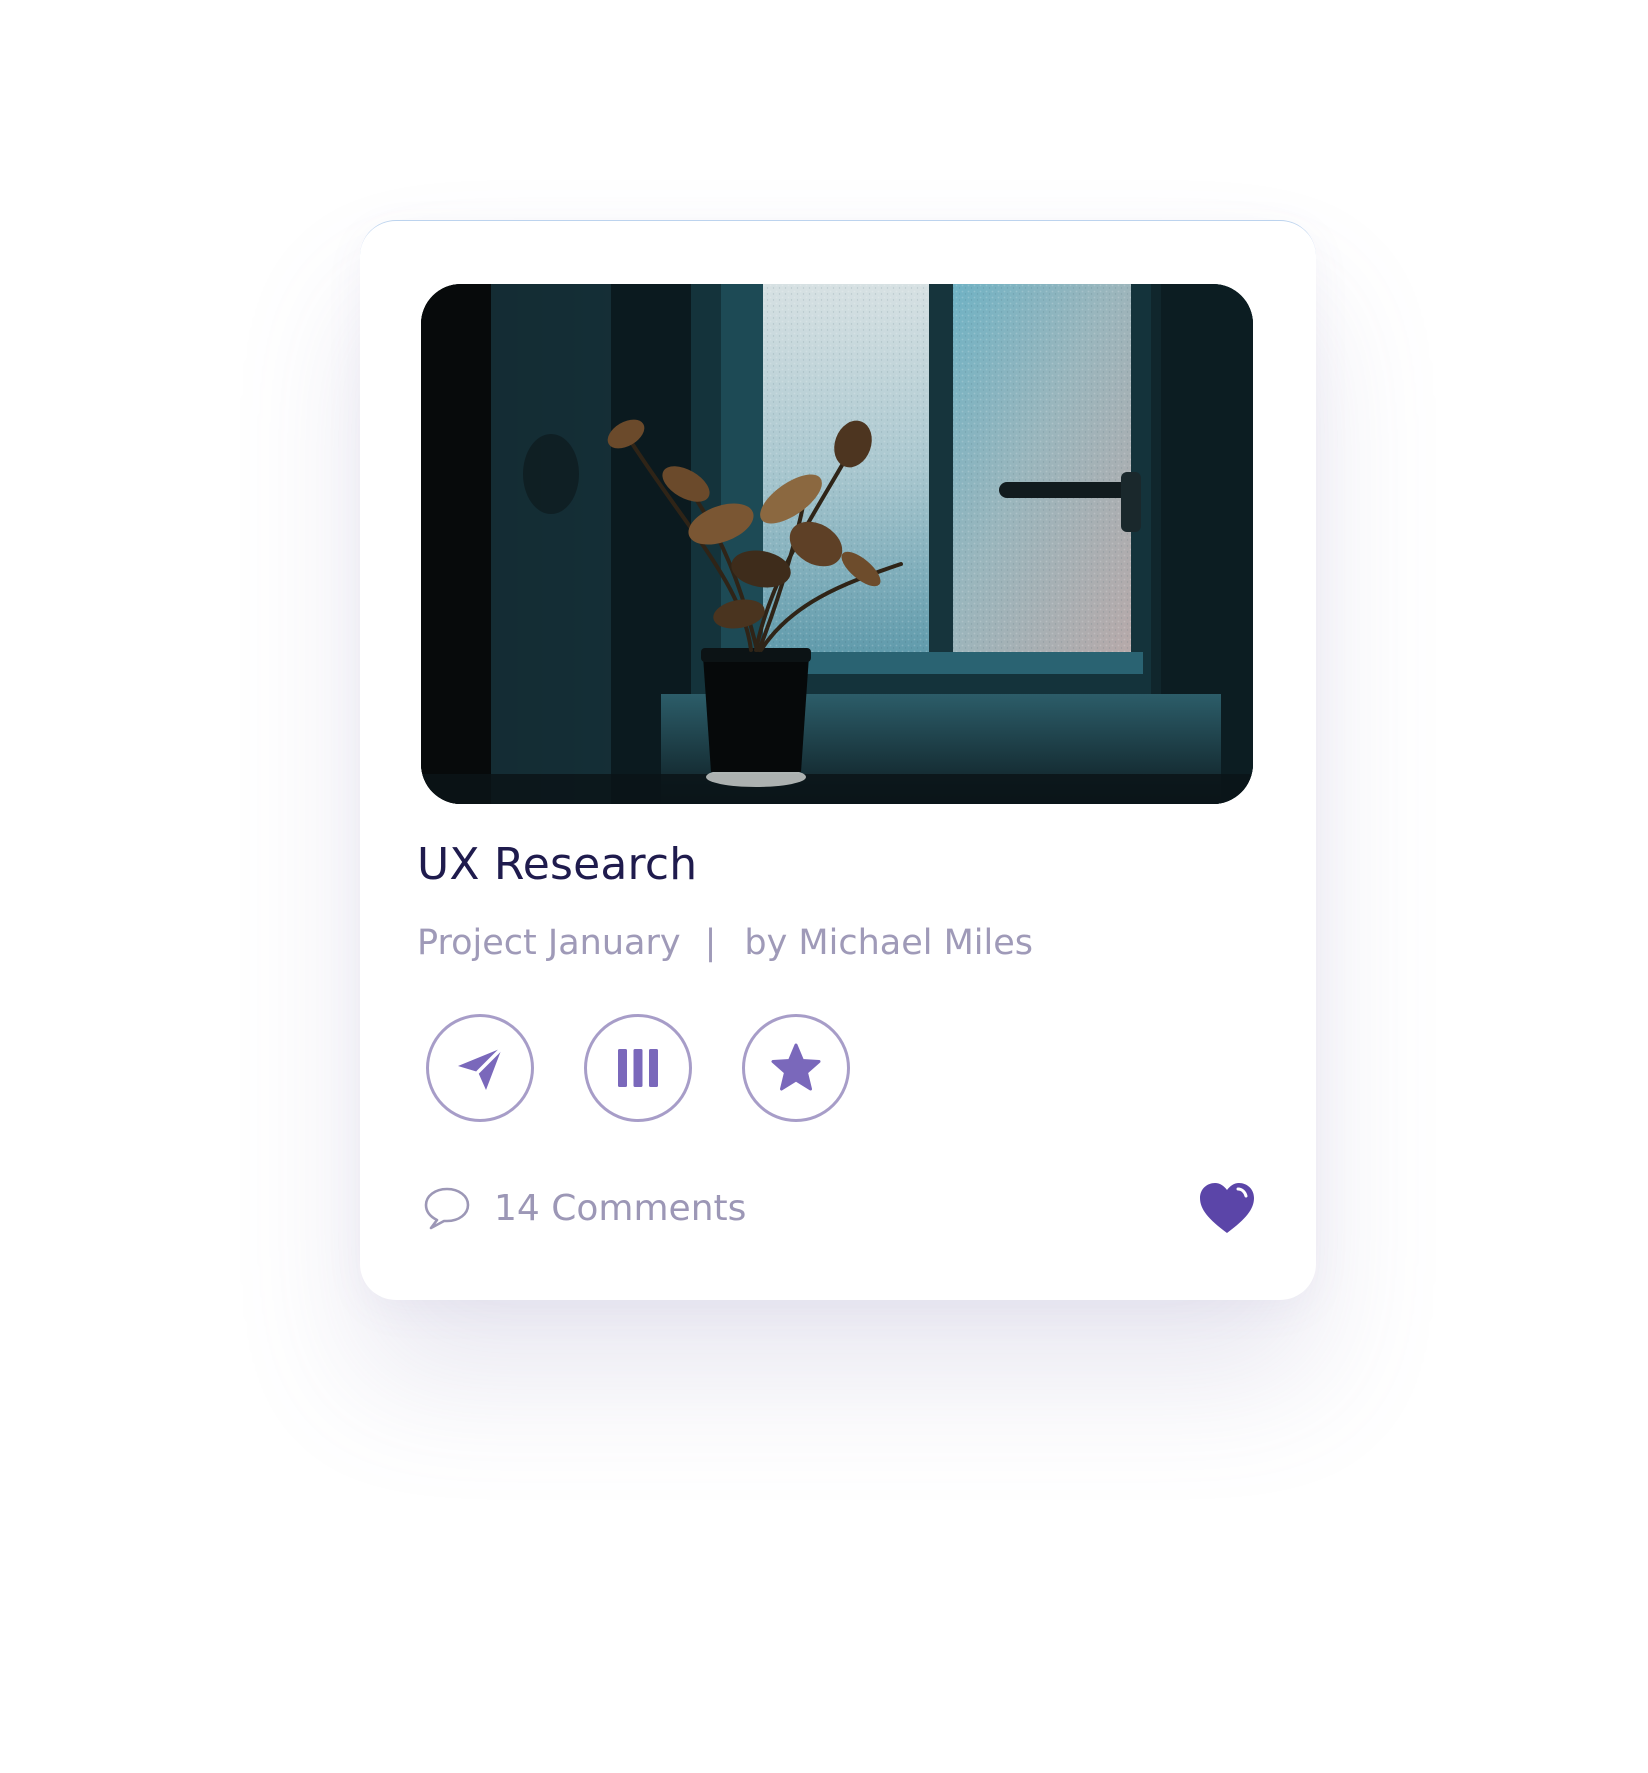  I want to click on comments-count: 14 Comments, so click(620, 1208).